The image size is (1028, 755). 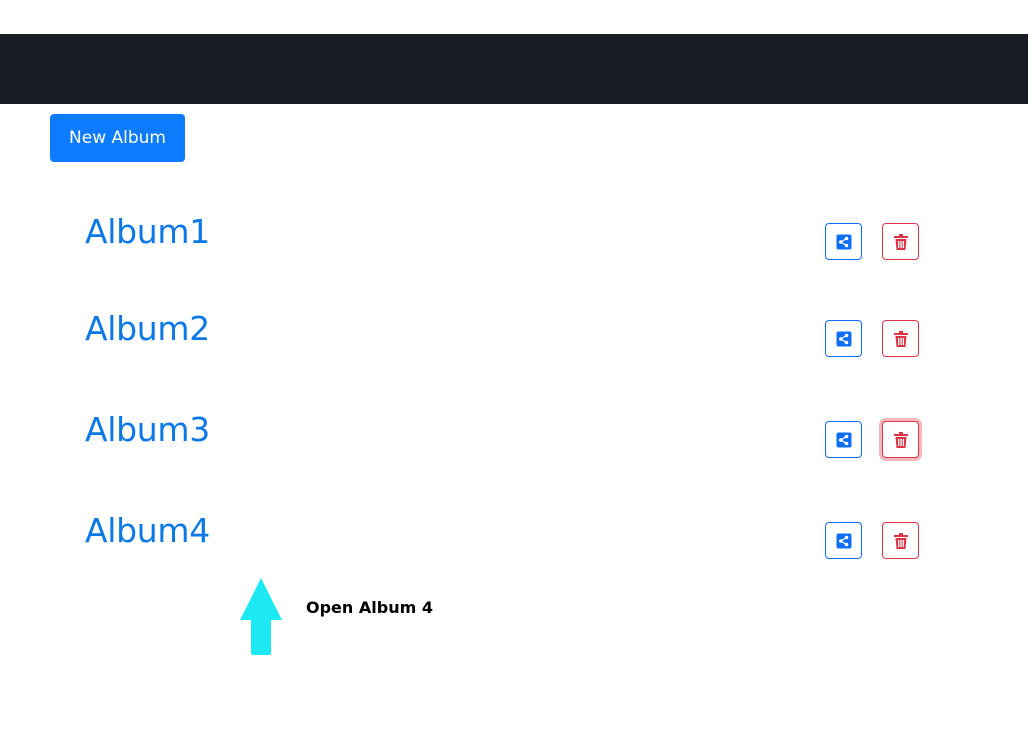 I want to click on album-link: Album2, so click(x=147, y=328).